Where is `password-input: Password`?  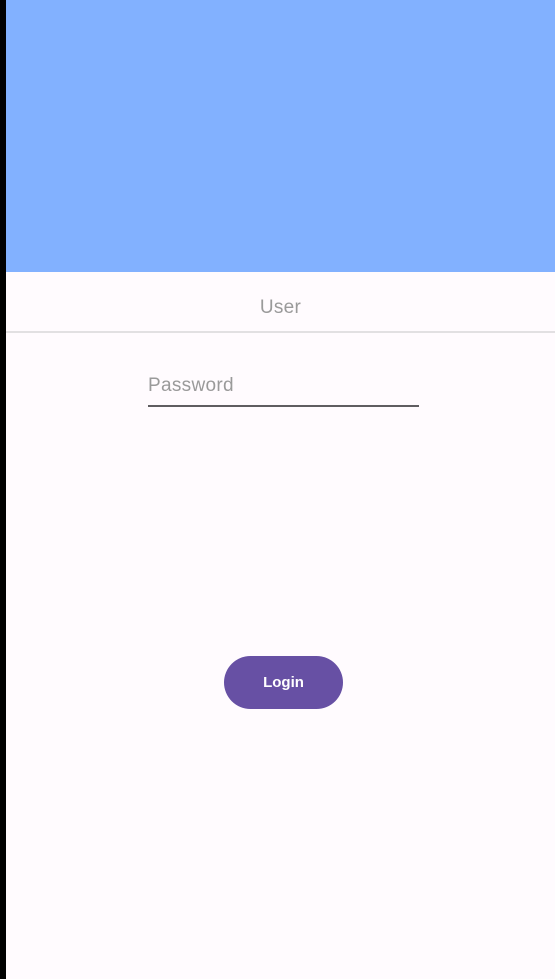 password-input: Password is located at coordinates (283, 388).